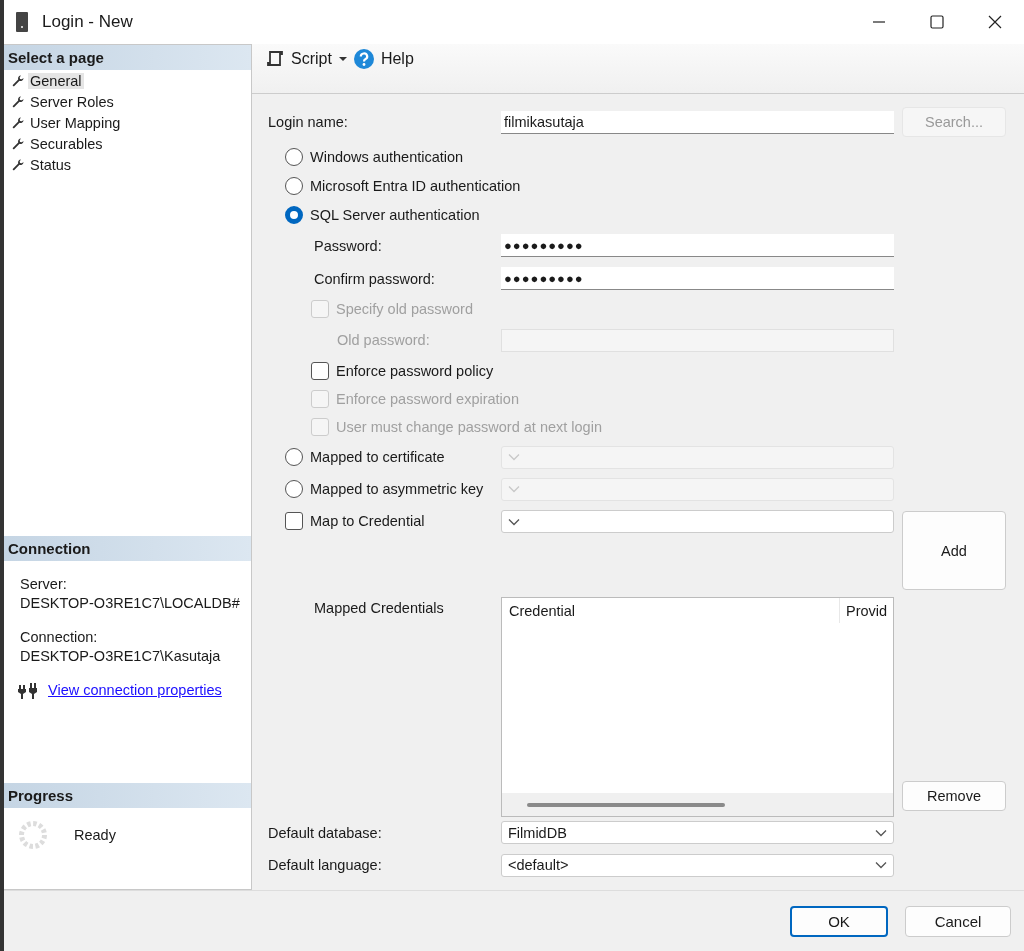 This screenshot has height=951, width=1024. I want to click on default-language-label: Default language:, so click(325, 865).